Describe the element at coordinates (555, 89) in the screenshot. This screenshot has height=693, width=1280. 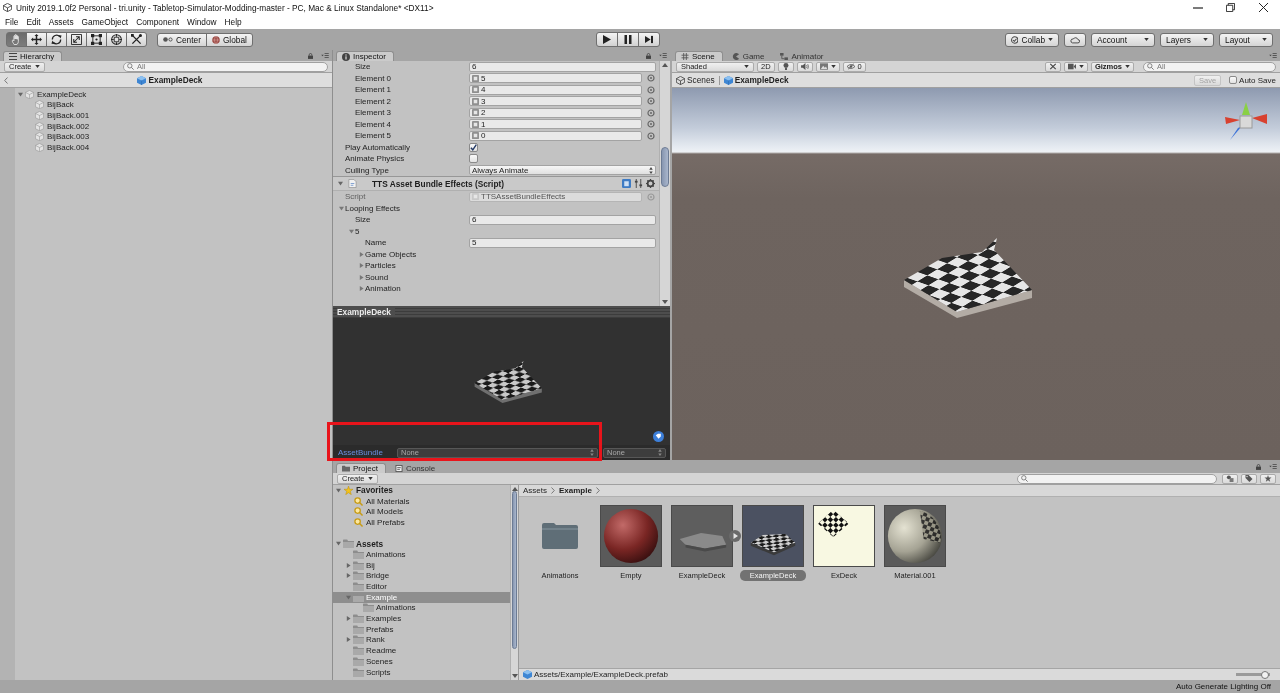
I see `object-field: 4` at that location.